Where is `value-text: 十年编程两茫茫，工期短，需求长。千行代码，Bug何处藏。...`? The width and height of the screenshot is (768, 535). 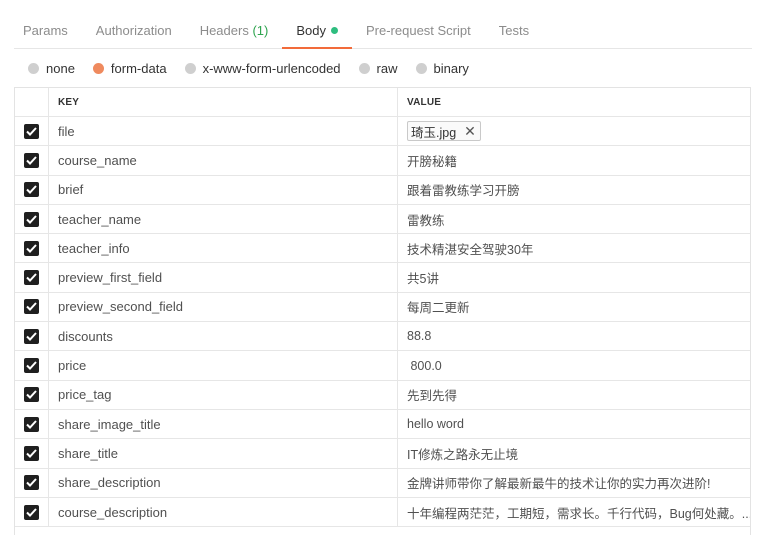
value-text: 十年编程两茫茫，工期短，需求长。千行代码，Bug何处藏。... is located at coordinates (578, 513).